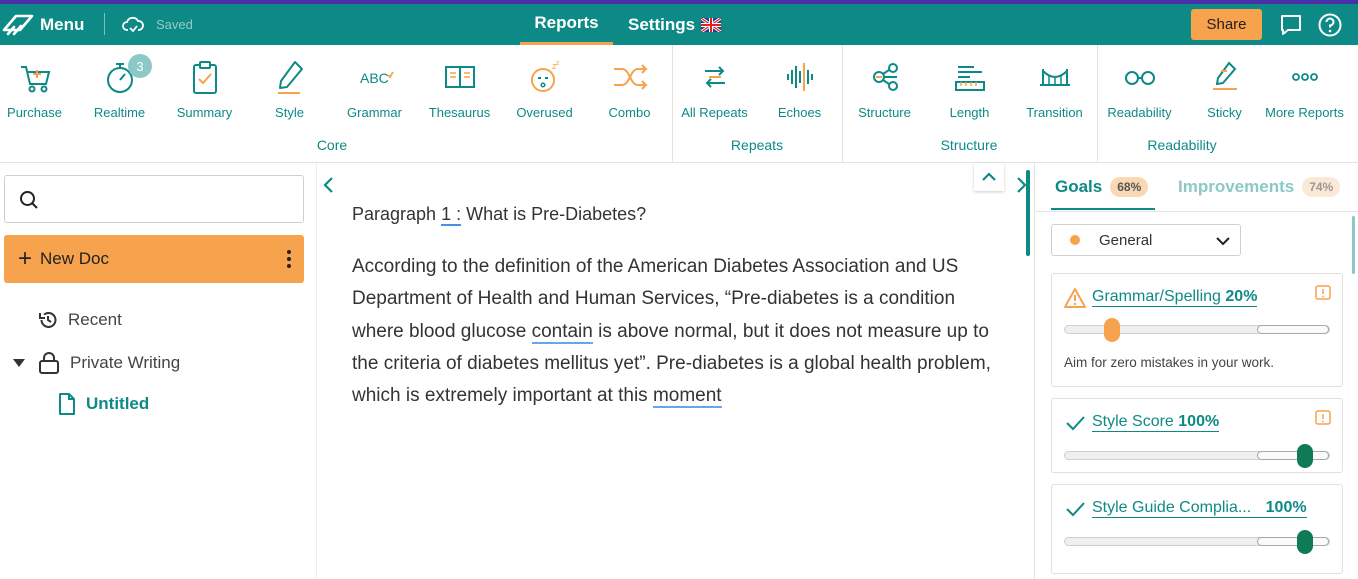 This screenshot has height=579, width=1358. I want to click on saved-label: Saved, so click(174, 24).